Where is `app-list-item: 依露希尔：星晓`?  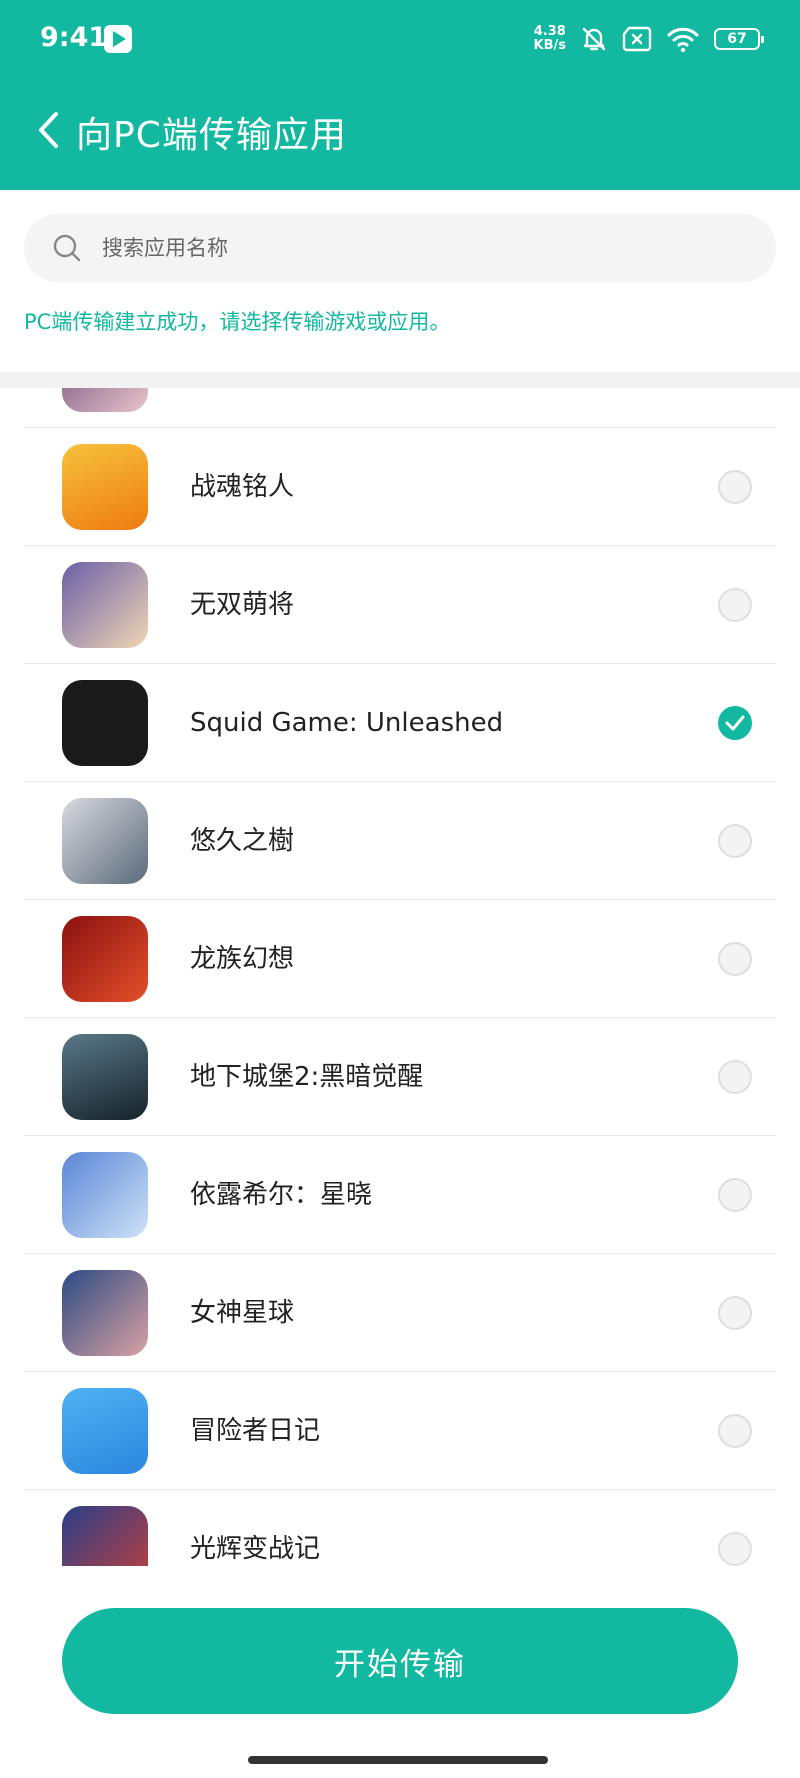
app-list-item: 依露希尔：星晓 is located at coordinates (400, 1195).